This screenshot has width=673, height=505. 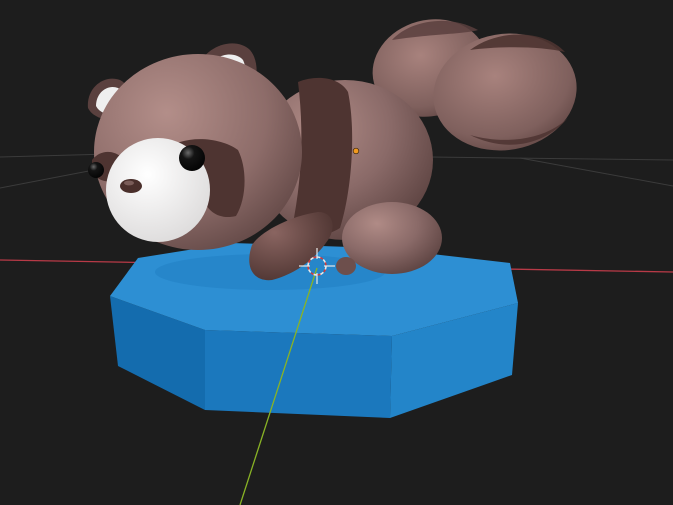 I want to click on raccoon-head, so click(x=194, y=146).